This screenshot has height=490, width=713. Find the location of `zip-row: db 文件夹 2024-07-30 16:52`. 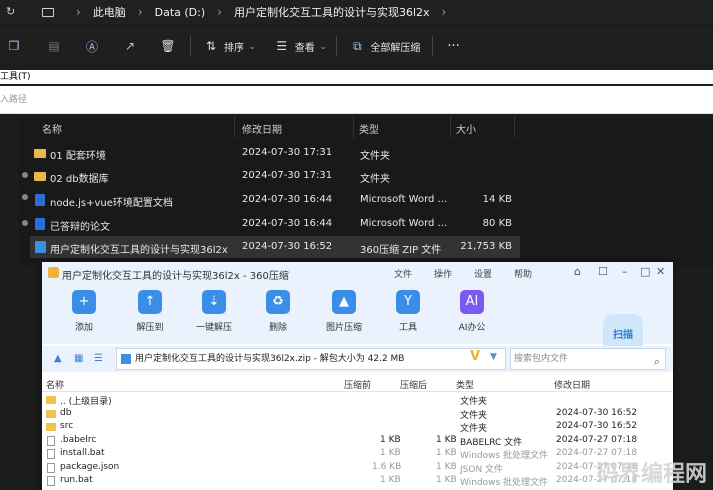

zip-row: db 文件夹 2024-07-30 16:52 is located at coordinates (357, 415).